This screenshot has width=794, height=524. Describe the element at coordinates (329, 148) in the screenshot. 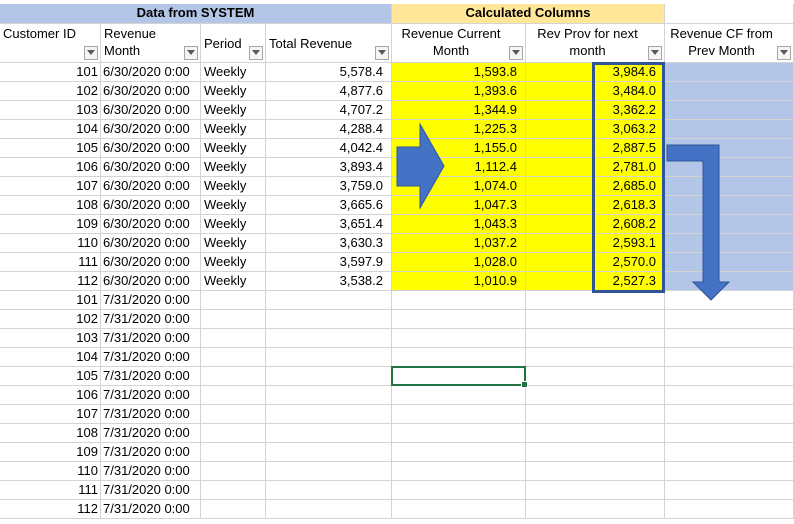

I see `table-cell: 4,042.4` at that location.